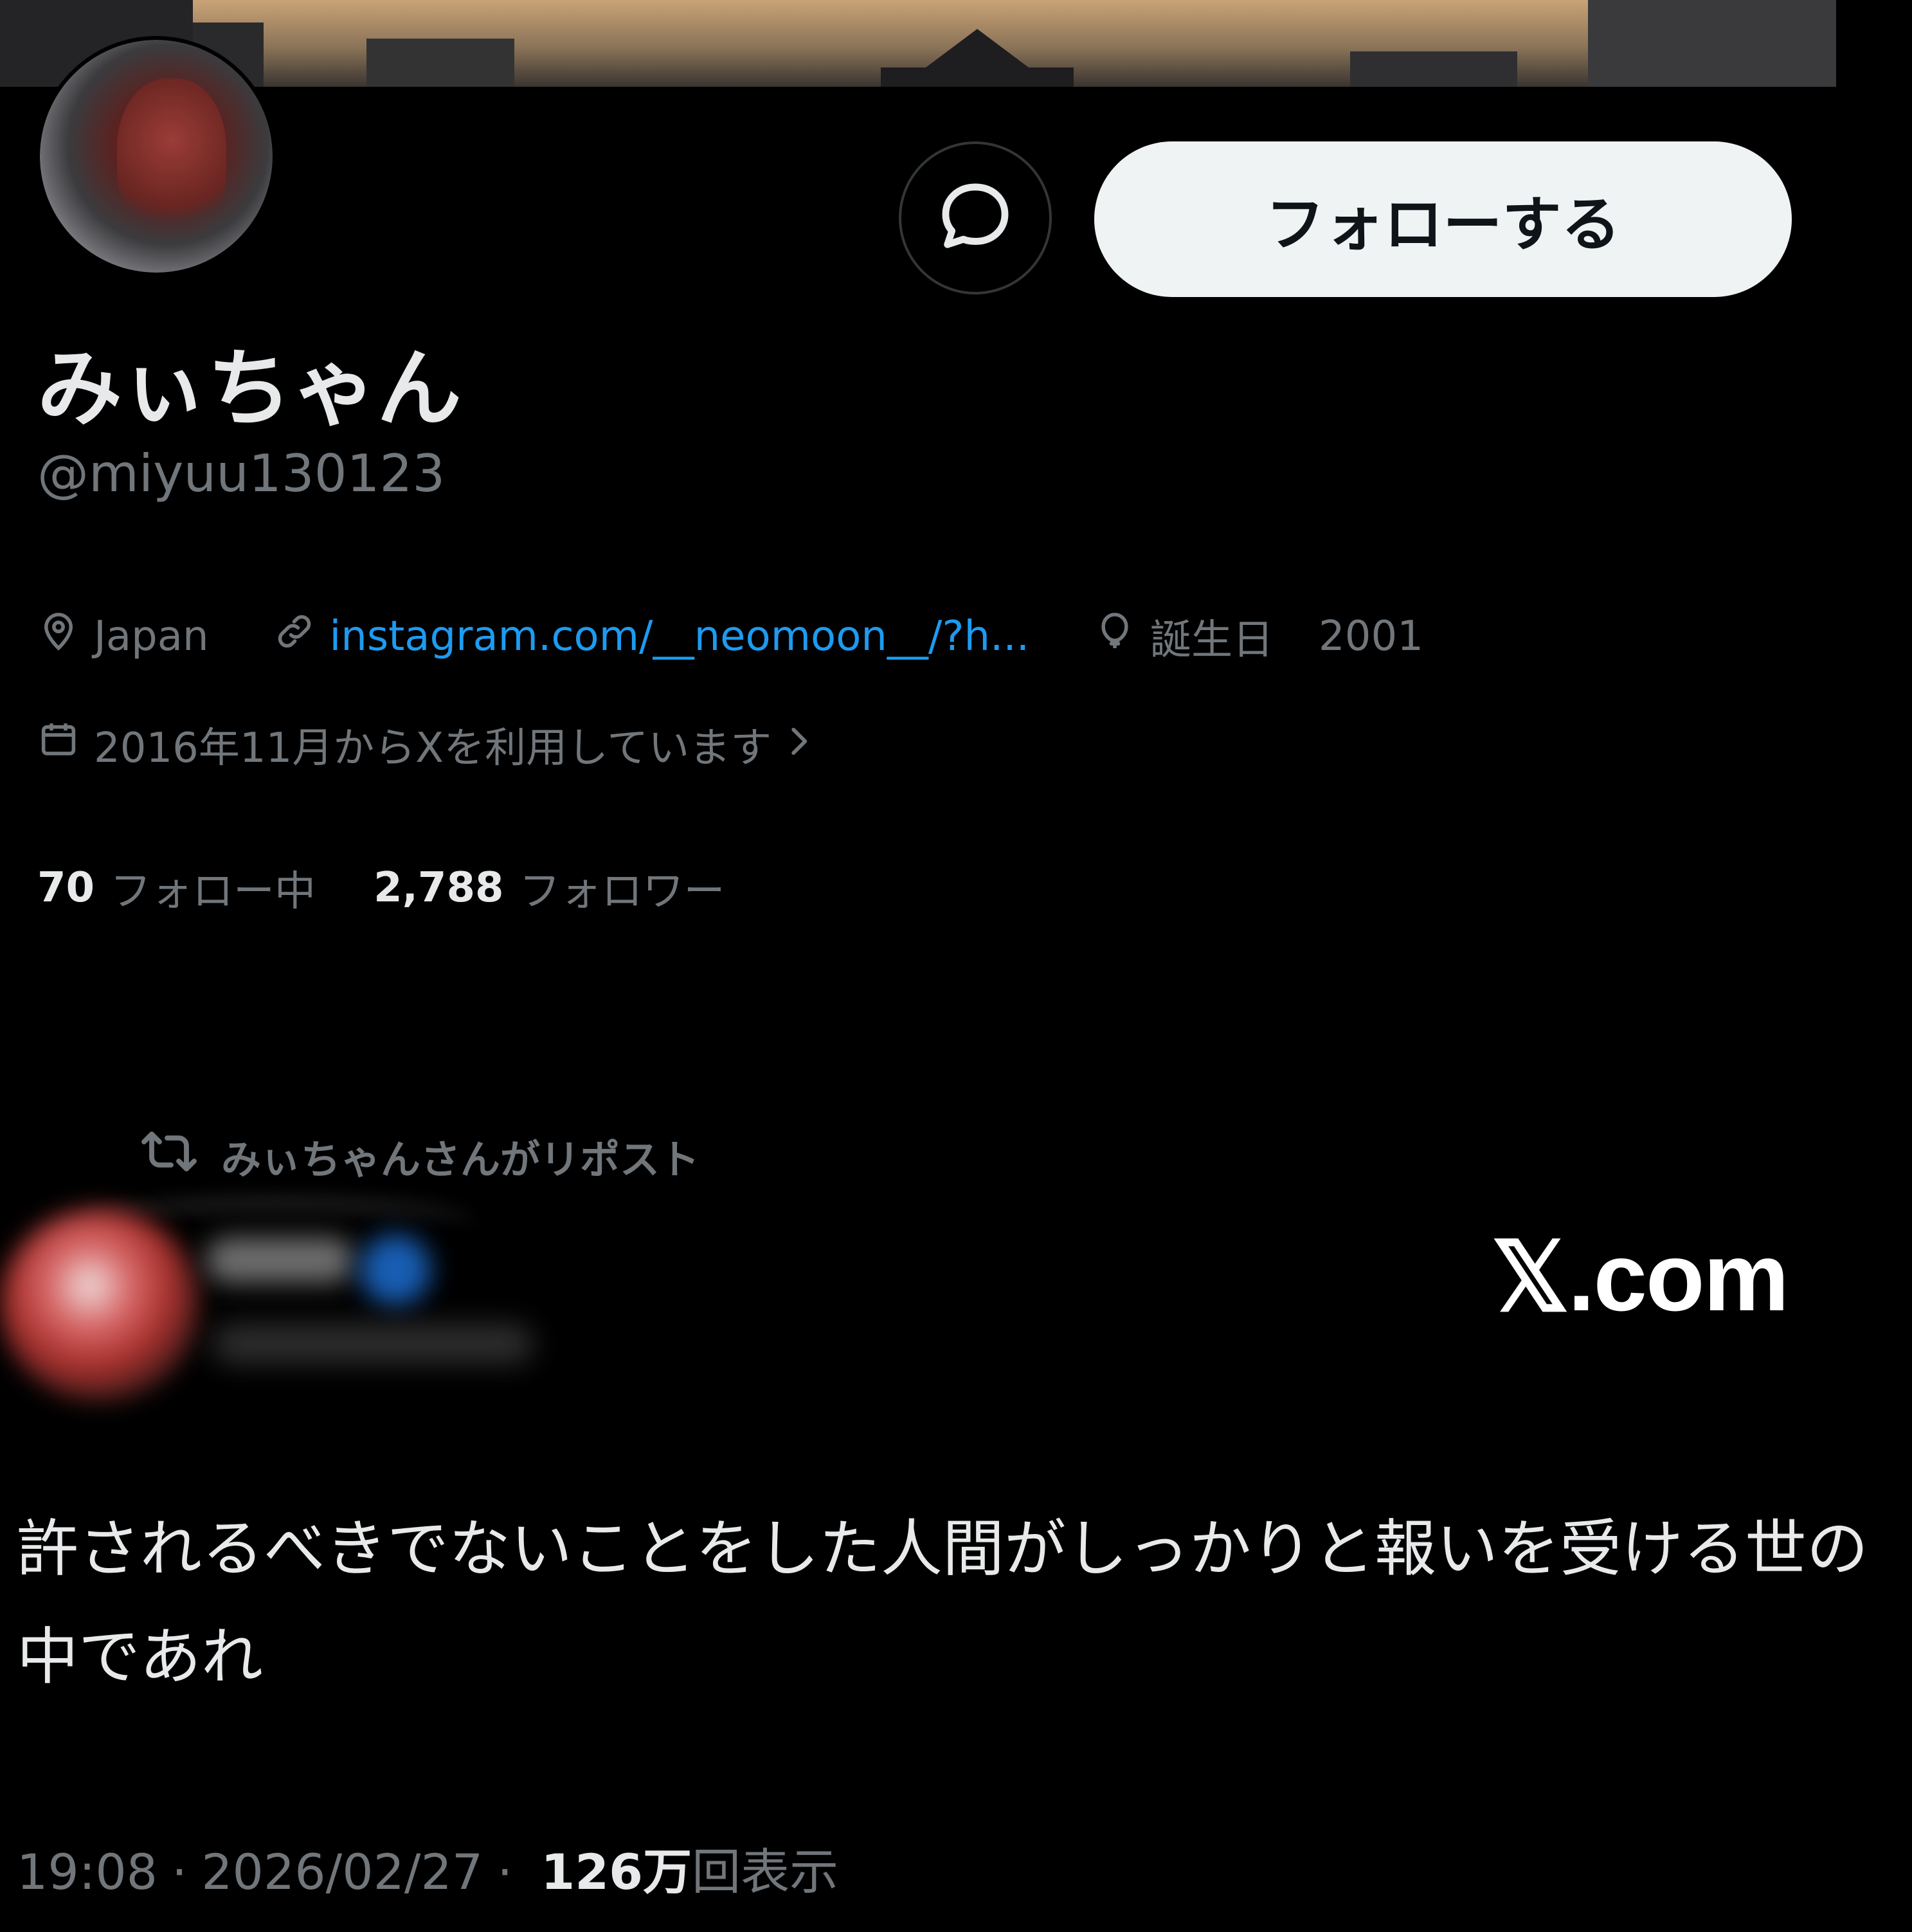 This screenshot has width=1912, height=1932. I want to click on joined-date: 2016年11月からXを利用しています, so click(432, 745).